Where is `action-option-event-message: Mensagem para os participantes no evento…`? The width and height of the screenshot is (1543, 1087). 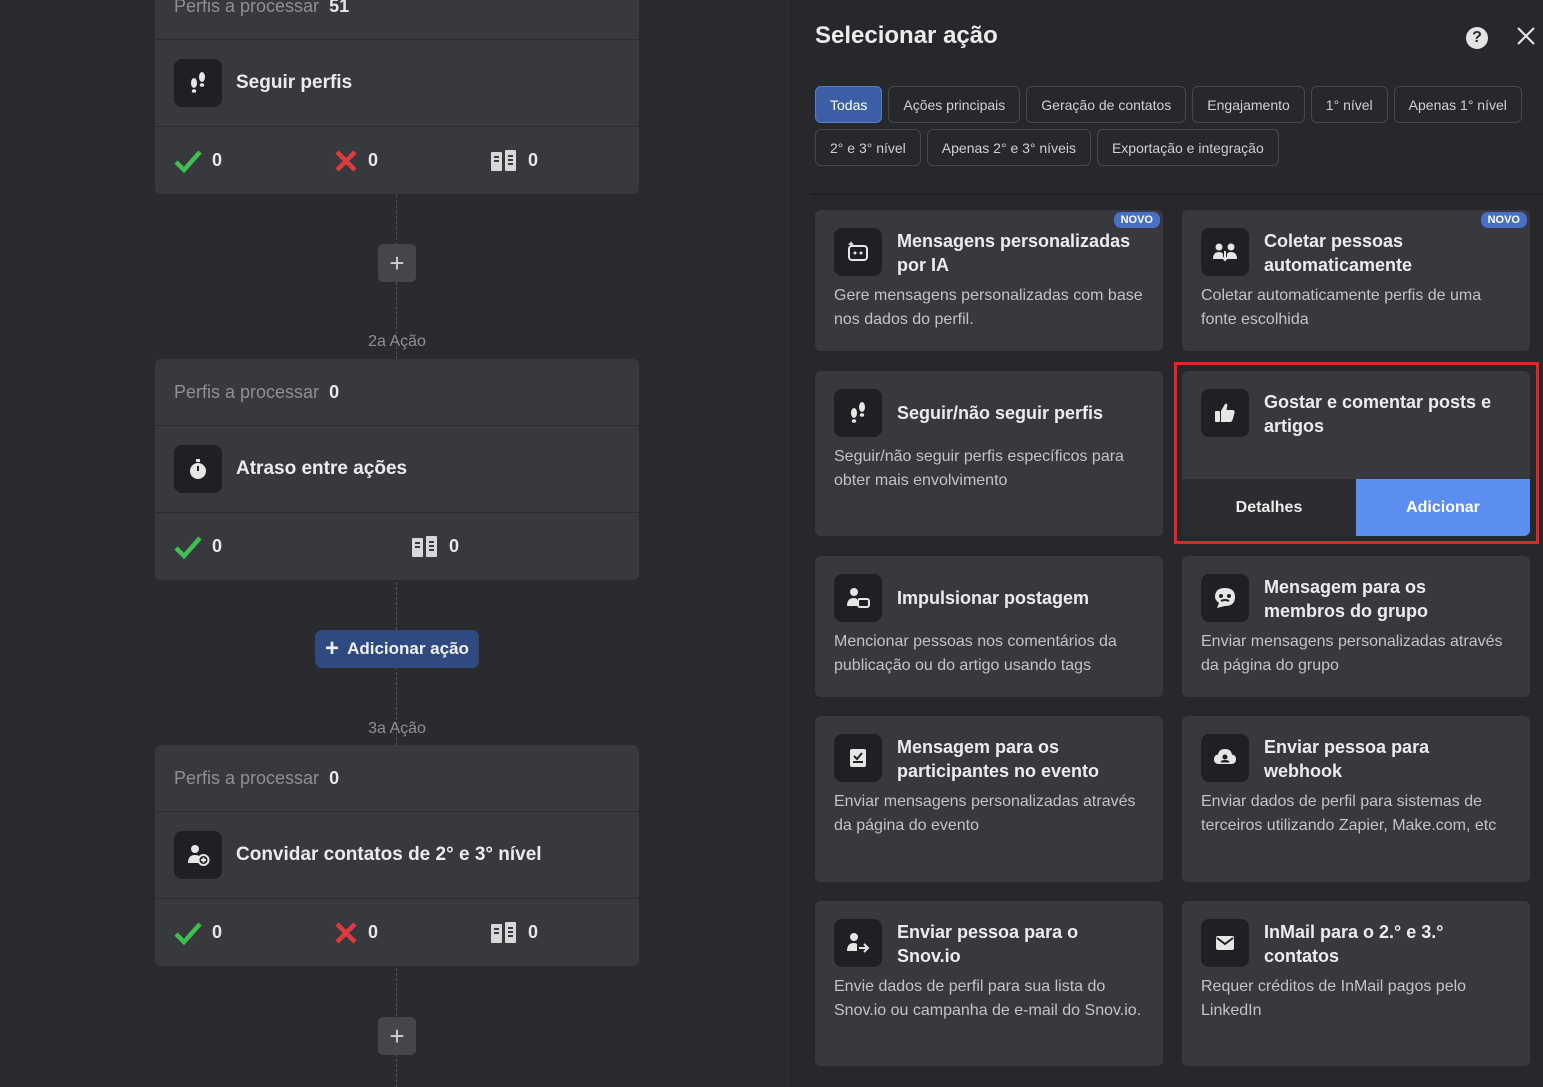 action-option-event-message: Mensagem para os participantes no evento… is located at coordinates (989, 799).